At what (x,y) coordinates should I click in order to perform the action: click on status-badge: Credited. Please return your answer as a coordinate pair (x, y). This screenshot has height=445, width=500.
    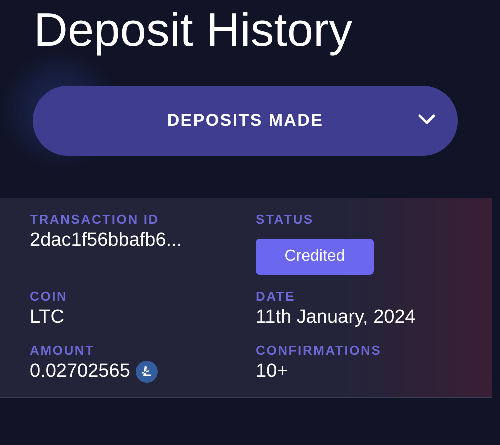
    Looking at the image, I should click on (315, 257).